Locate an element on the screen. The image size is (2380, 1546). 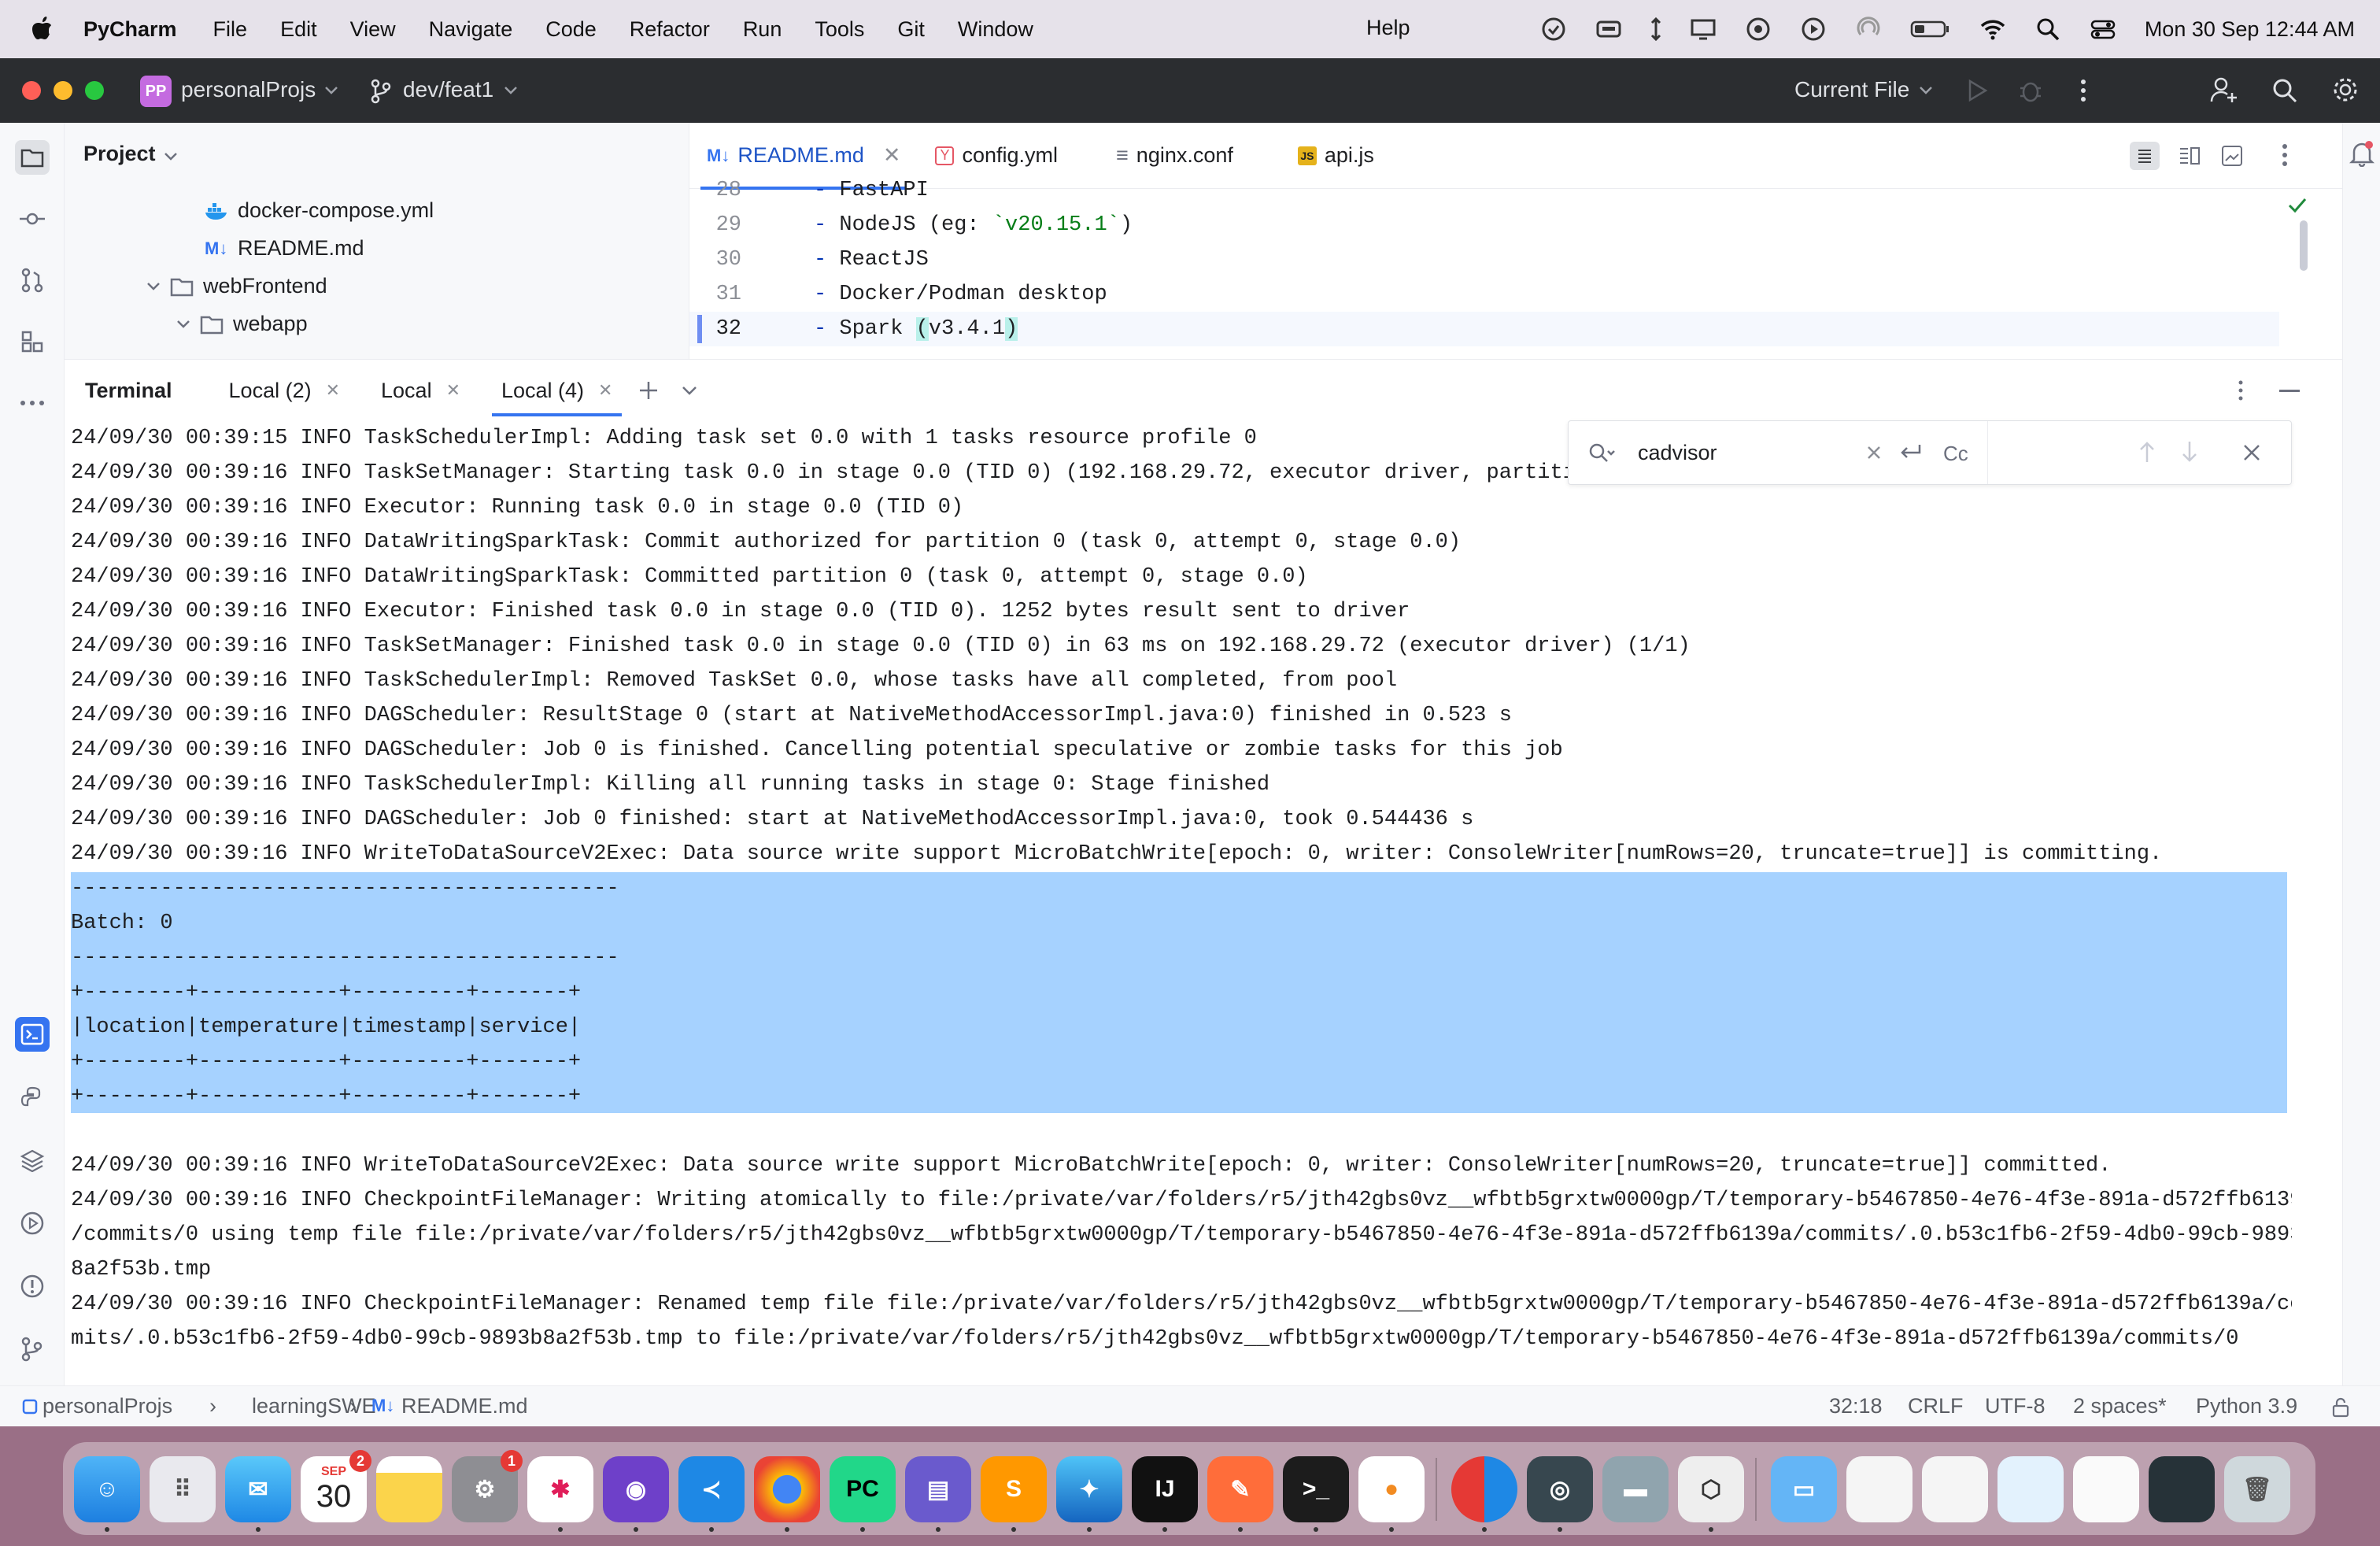
safari-icon: ✦ is located at coordinates (1089, 1489).